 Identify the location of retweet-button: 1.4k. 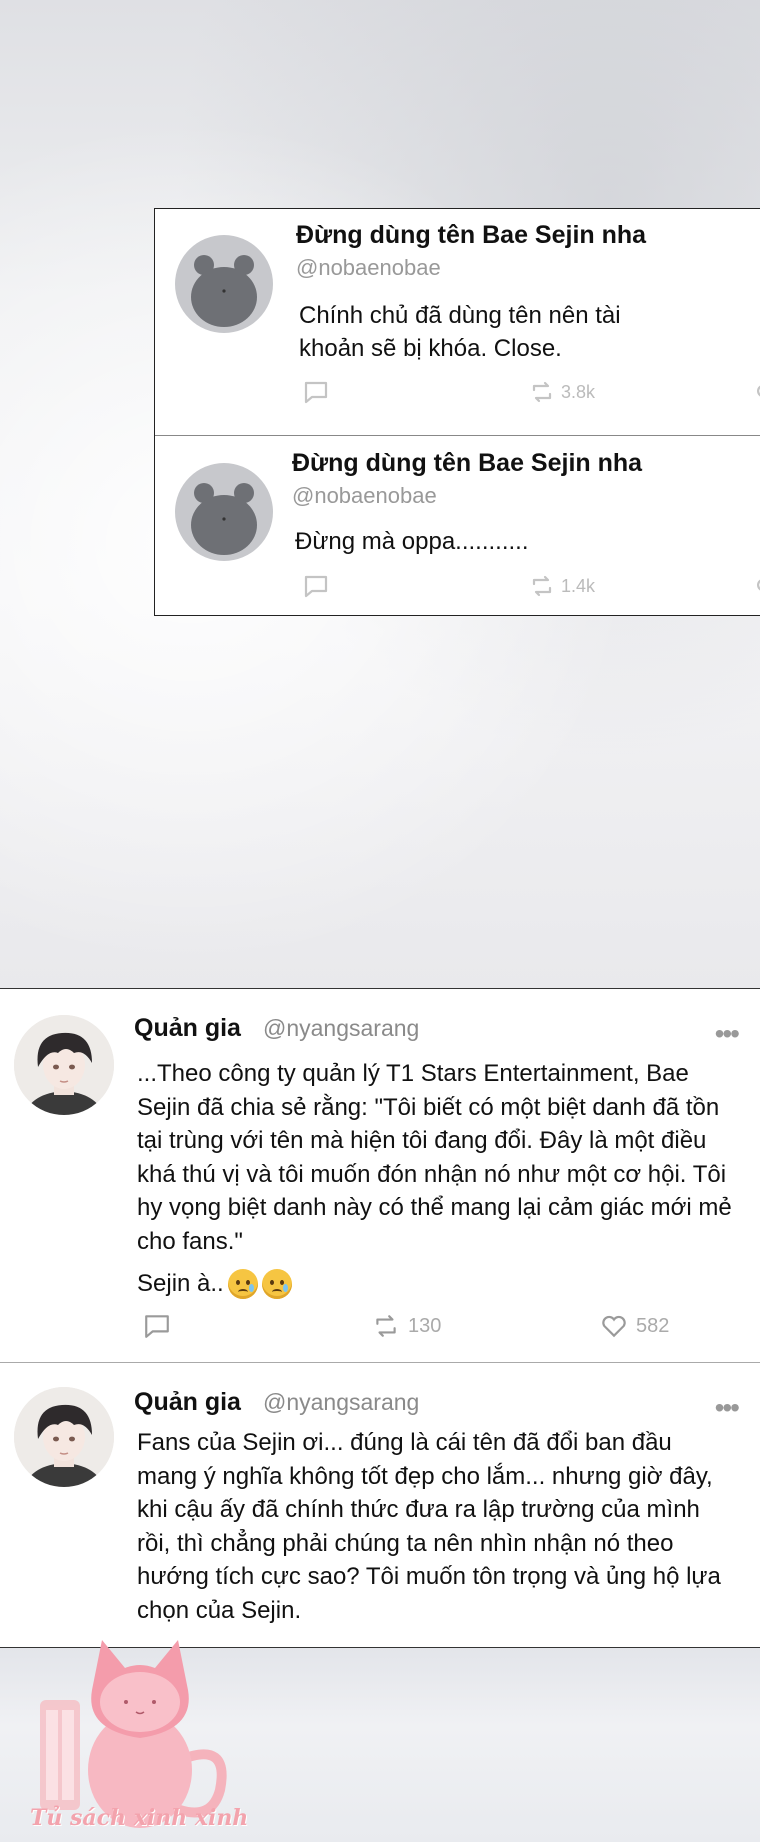
(562, 586).